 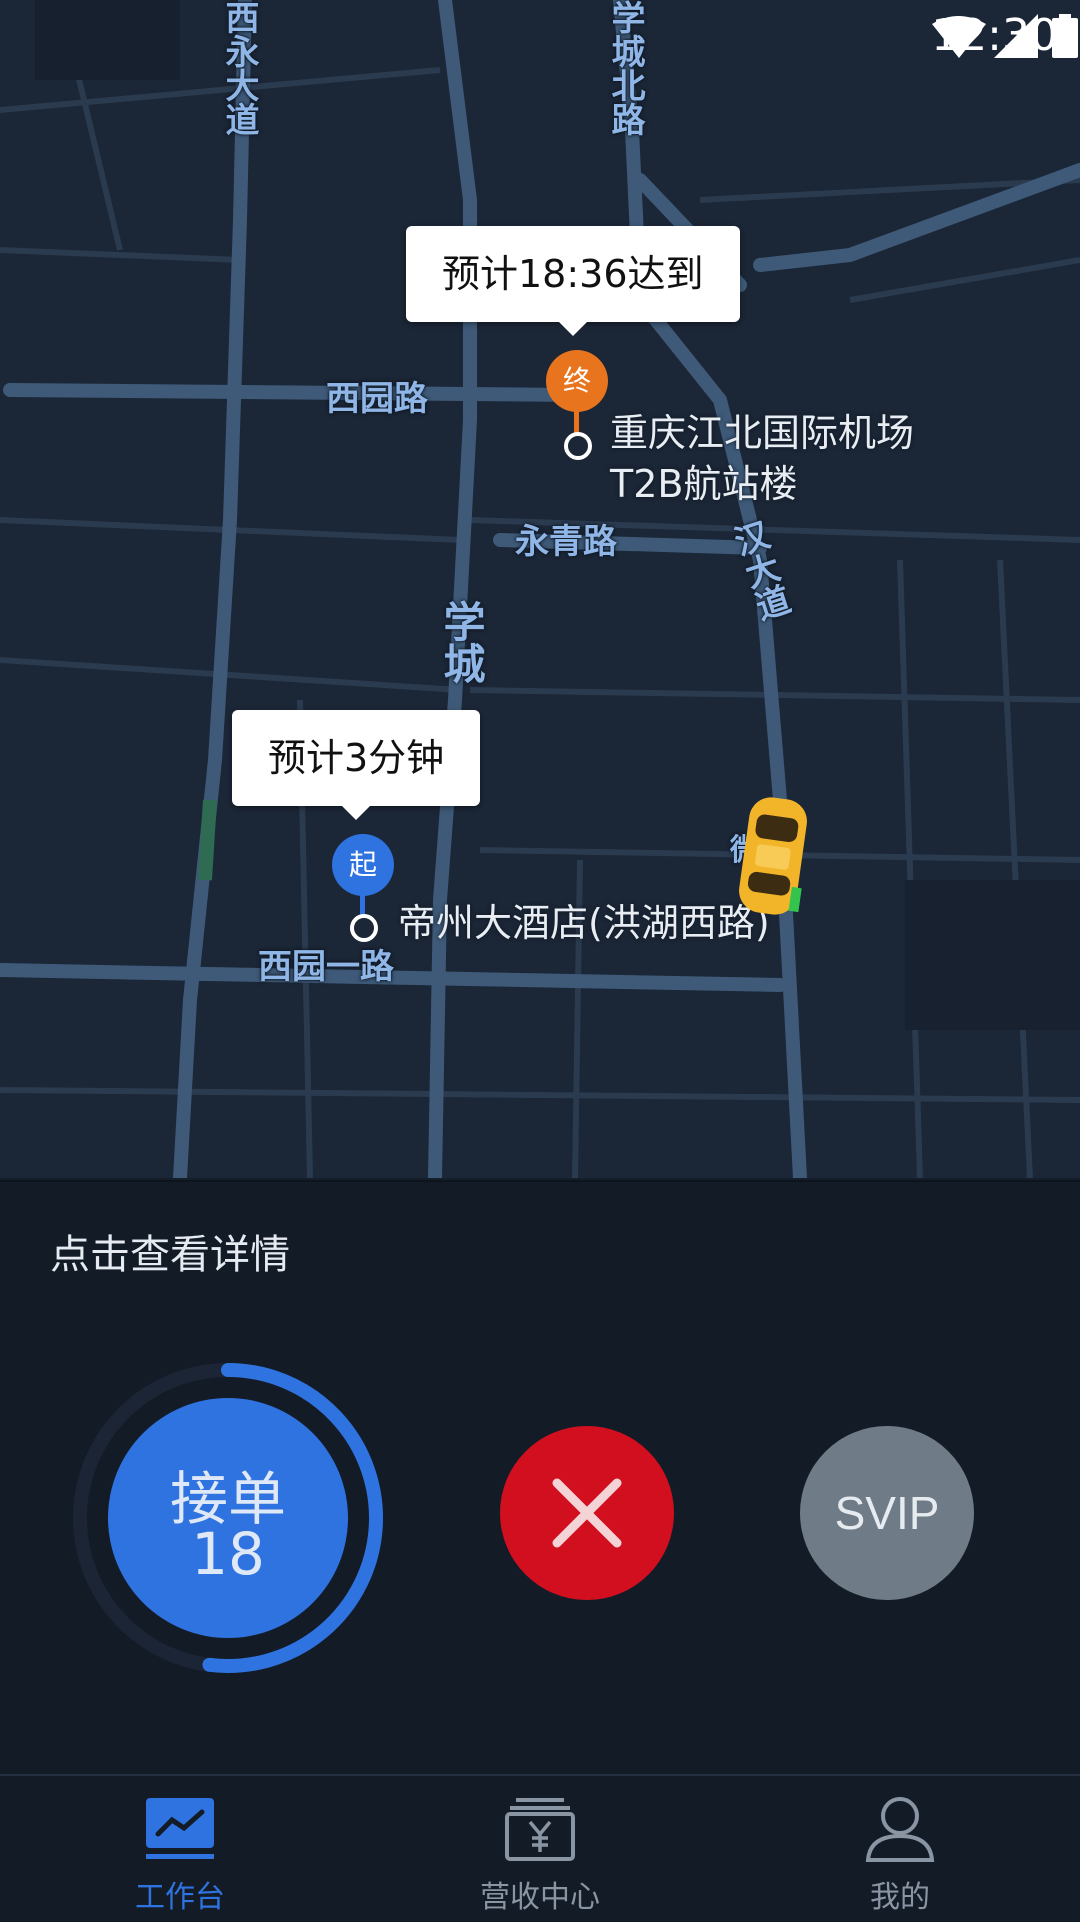 I want to click on tab-revenue: 营收中心, so click(x=540, y=1849).